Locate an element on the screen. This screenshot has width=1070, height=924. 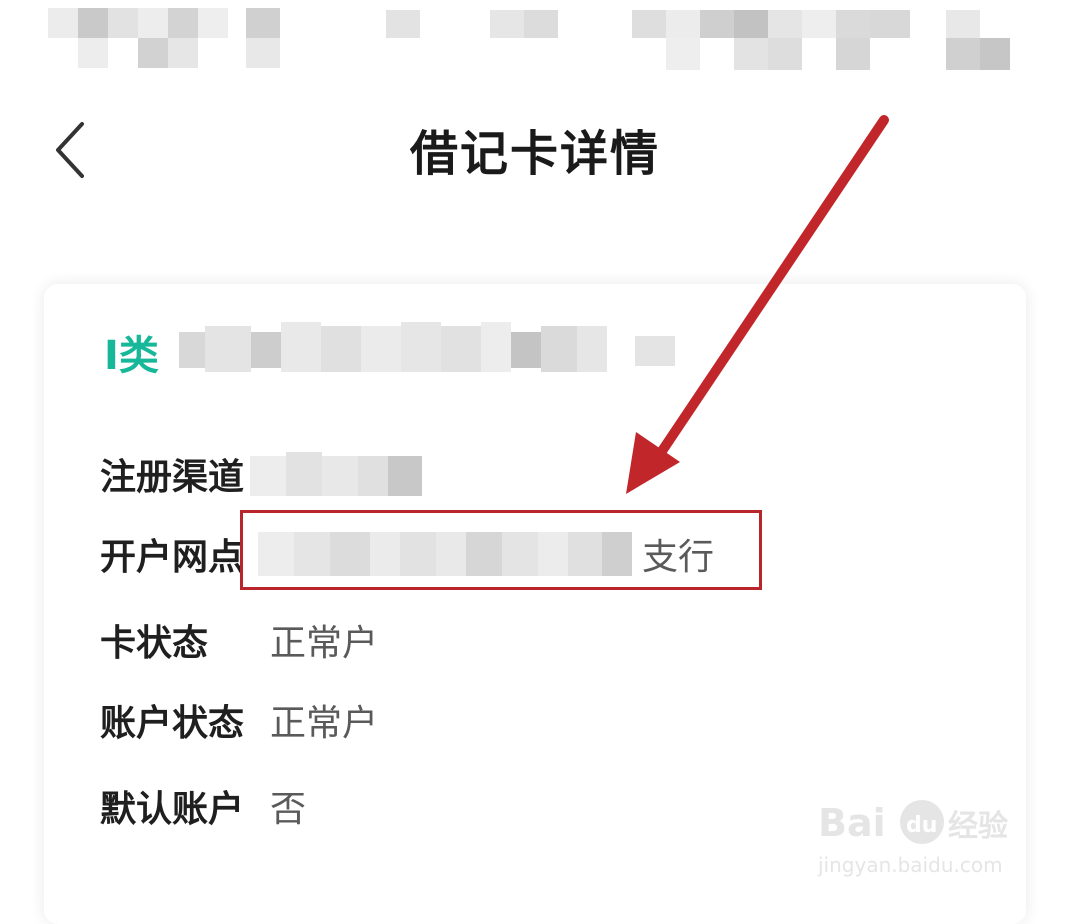
row-card-status: 卡状态 正常户 is located at coordinates (239, 640).